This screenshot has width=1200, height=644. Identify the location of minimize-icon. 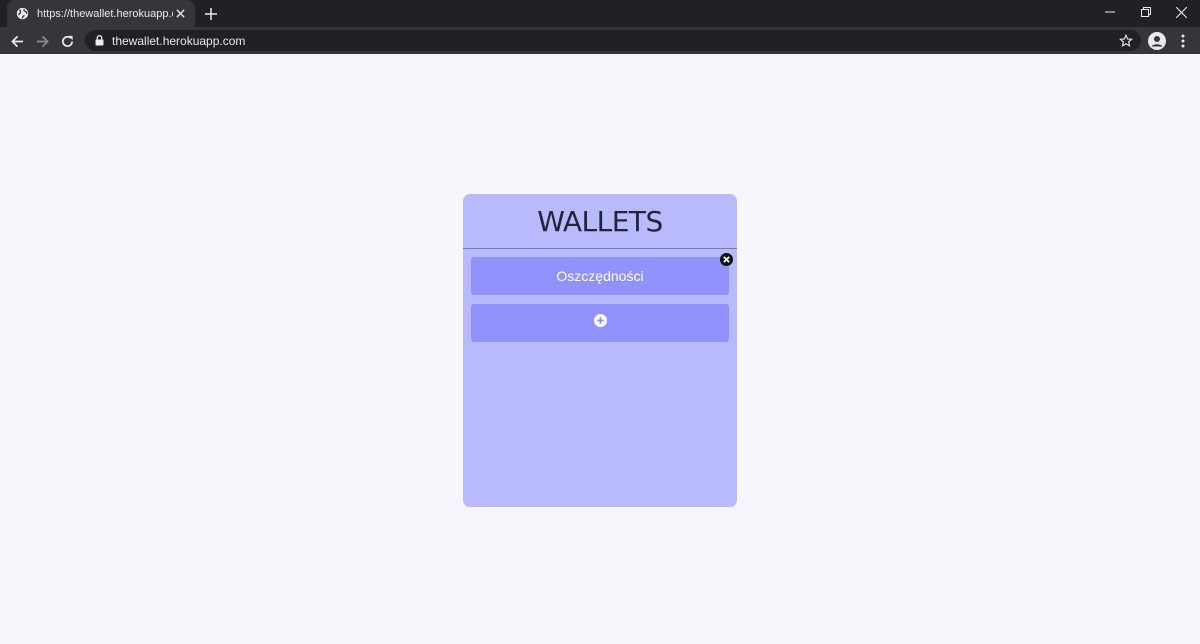
(1110, 12).